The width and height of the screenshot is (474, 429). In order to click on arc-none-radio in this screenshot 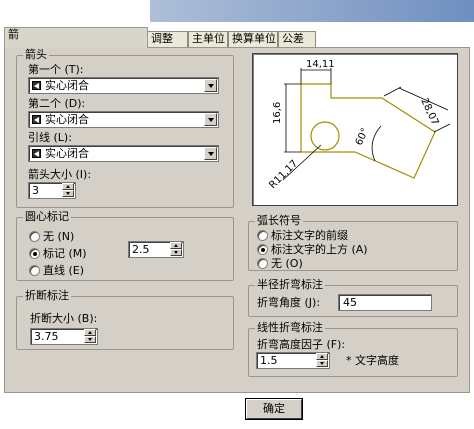, I will do `click(262, 263)`.